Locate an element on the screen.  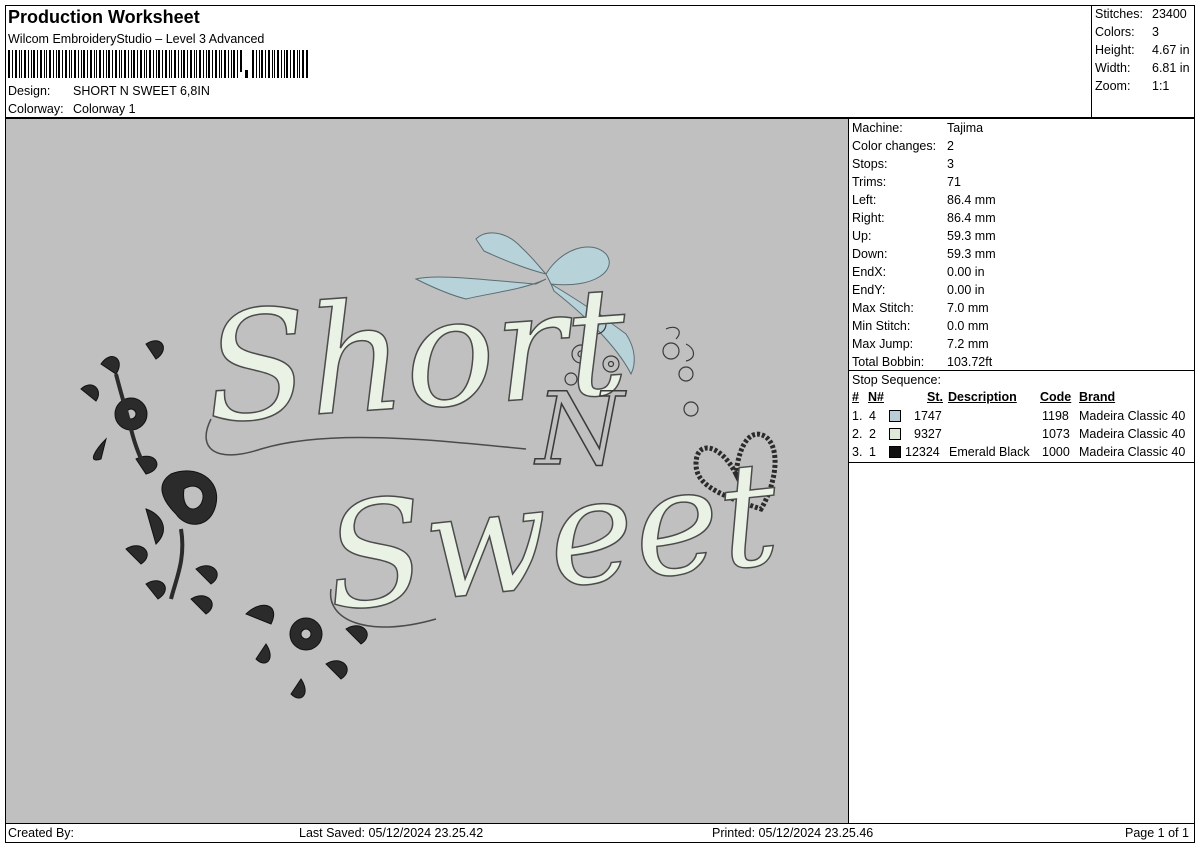
stat-label-trims: Trims: is located at coordinates (869, 182).